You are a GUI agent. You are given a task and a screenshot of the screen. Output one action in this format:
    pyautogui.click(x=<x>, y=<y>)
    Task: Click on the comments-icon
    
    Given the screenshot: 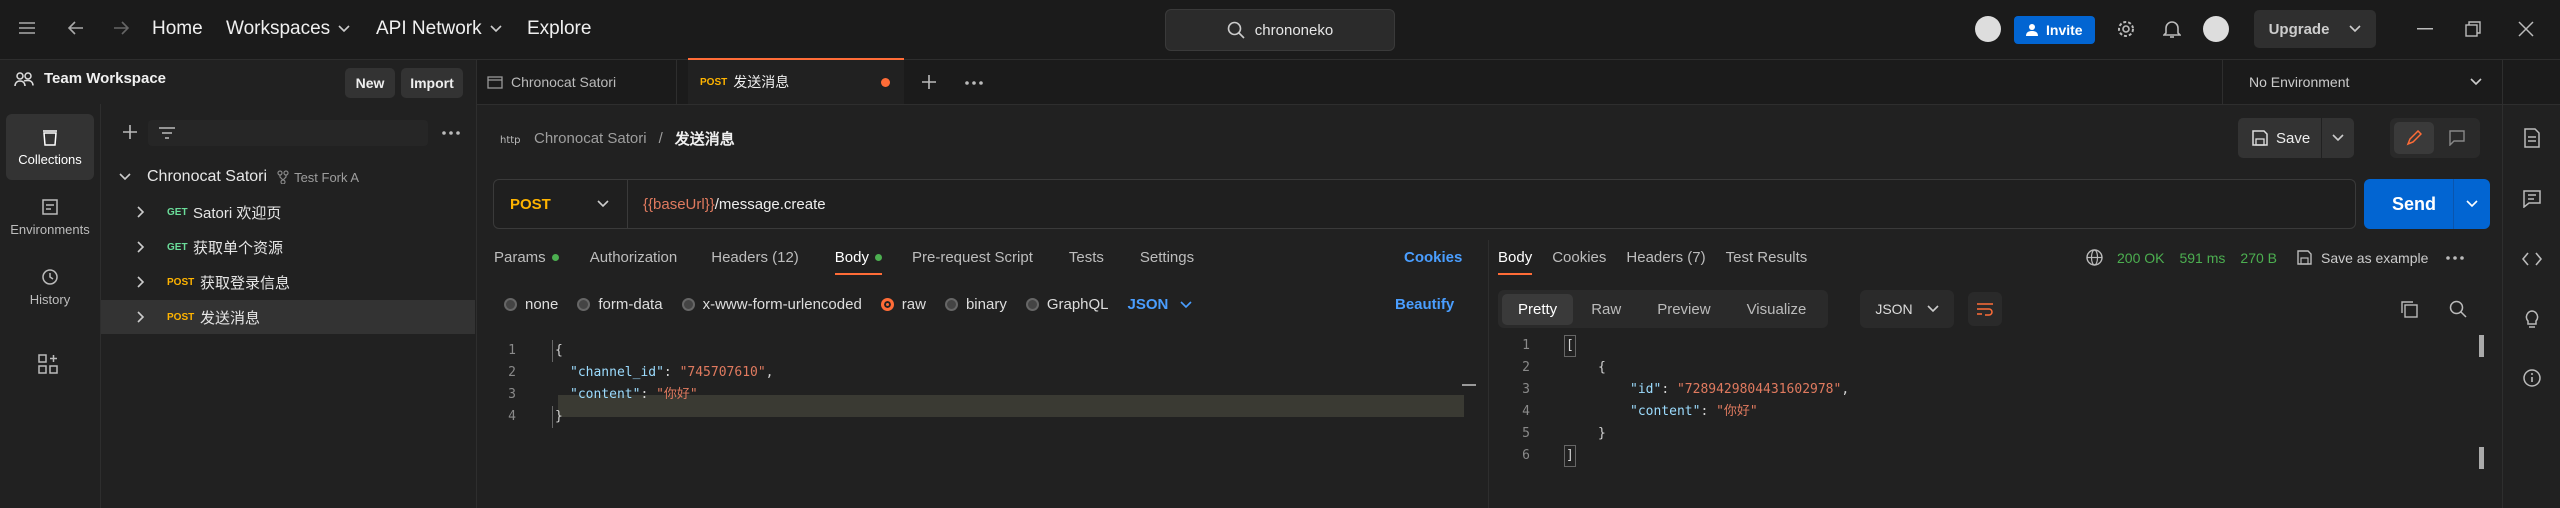 What is the action you would take?
    pyautogui.click(x=2532, y=199)
    